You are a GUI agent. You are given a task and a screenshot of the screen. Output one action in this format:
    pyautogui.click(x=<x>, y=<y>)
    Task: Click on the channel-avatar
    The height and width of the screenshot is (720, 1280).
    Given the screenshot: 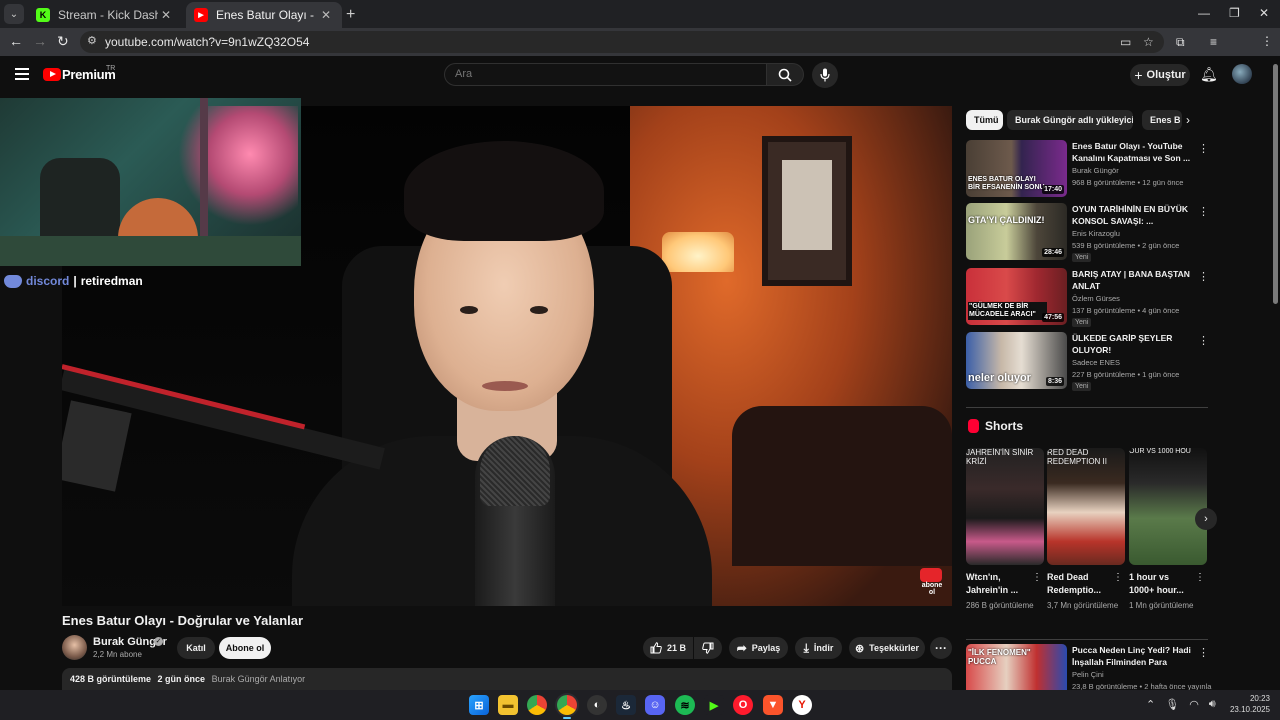 What is the action you would take?
    pyautogui.click(x=74, y=647)
    